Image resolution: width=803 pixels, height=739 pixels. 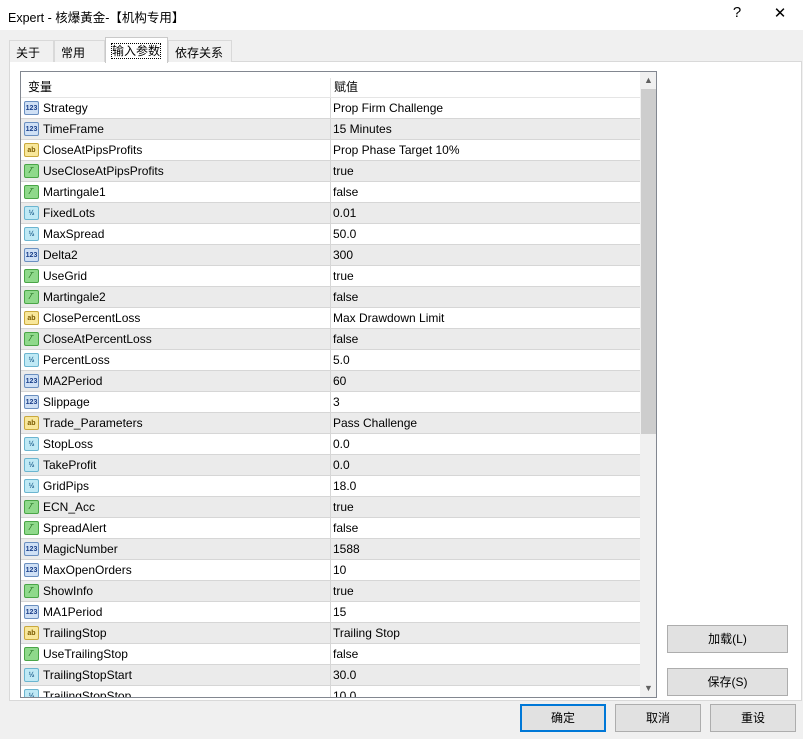 I want to click on table-row: 123 MA2Period 60, so click(x=330, y=381).